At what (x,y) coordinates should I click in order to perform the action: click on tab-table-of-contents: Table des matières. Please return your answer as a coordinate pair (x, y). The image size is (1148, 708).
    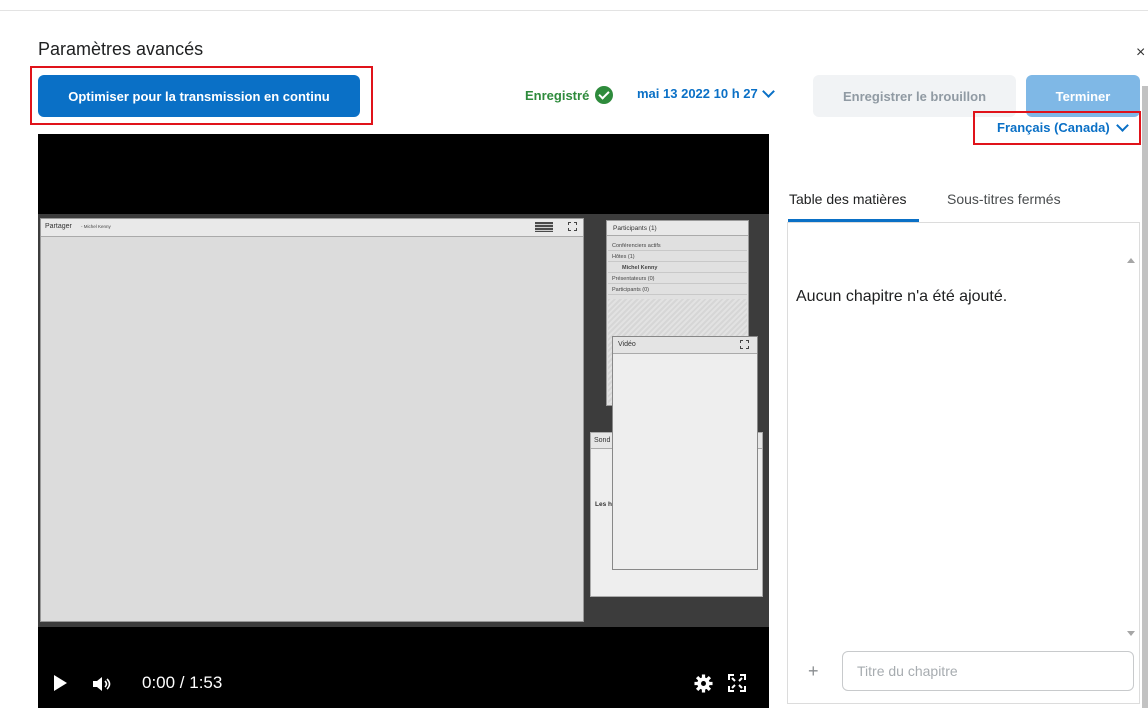
    Looking at the image, I should click on (848, 199).